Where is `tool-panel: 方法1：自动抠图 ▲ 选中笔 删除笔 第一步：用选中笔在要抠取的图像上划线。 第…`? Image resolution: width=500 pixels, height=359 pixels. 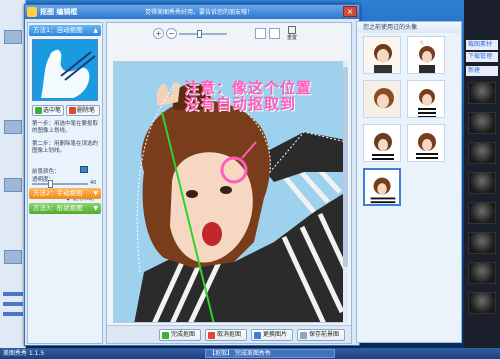 tool-panel: 方法1：自动抠图 ▲ 选中笔 删除笔 第一步：用选中笔在要抠取的图像上划线。 第… is located at coordinates (65, 183).